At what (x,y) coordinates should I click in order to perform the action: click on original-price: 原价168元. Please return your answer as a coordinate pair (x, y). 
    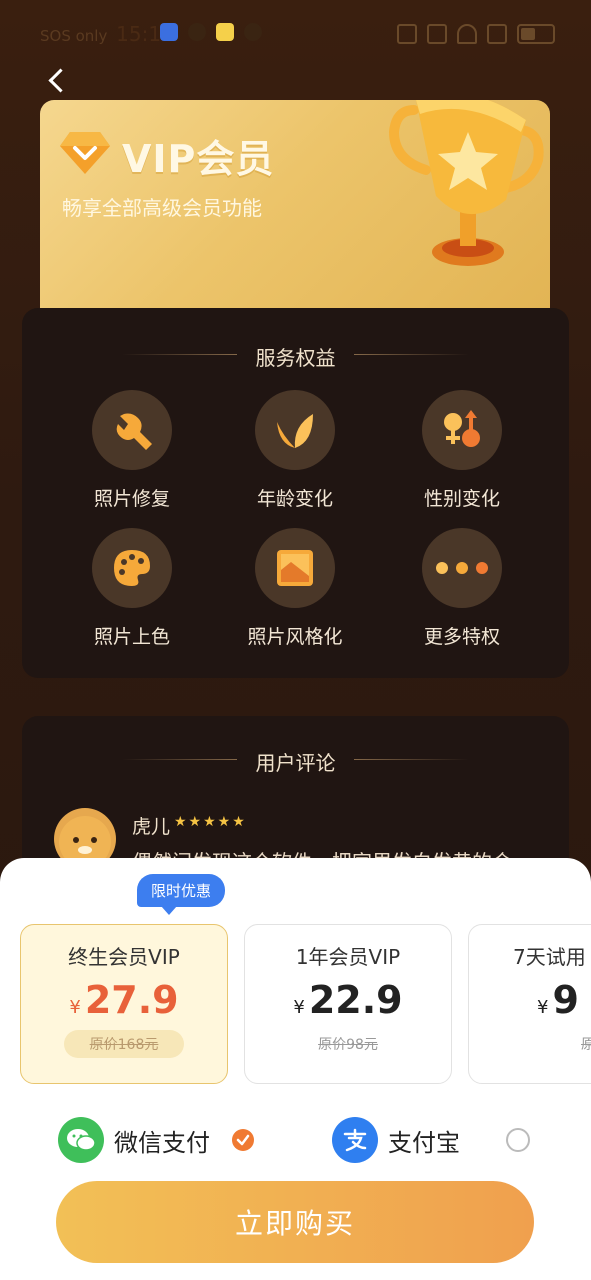
    Looking at the image, I should click on (124, 1044).